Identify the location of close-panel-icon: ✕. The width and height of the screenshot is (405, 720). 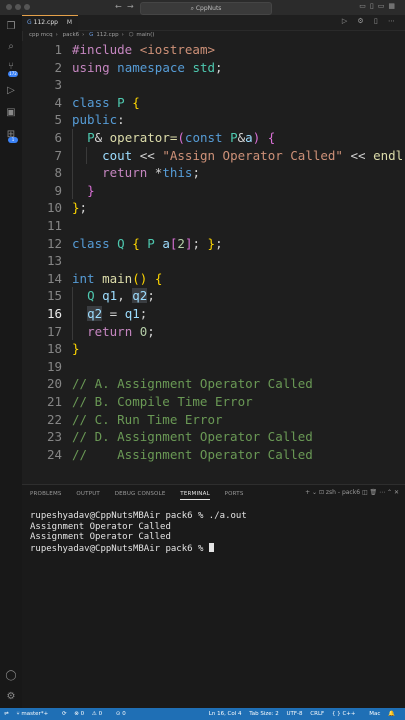
(396, 492).